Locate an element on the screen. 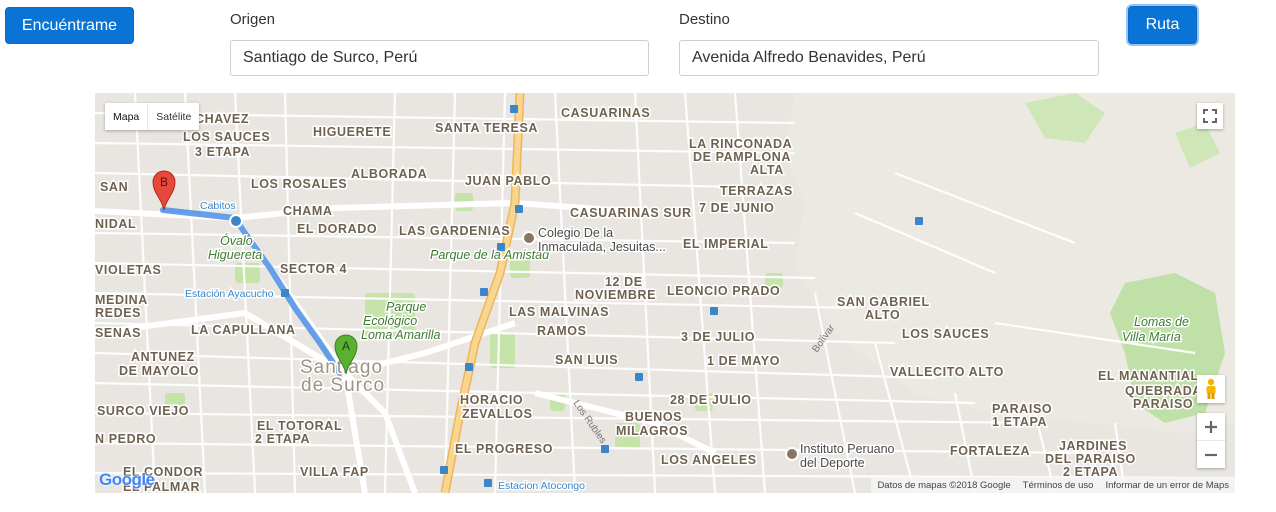 Image resolution: width=1276 pixels, height=512 pixels. find-me-button: Encuéntrame is located at coordinates (69, 25).